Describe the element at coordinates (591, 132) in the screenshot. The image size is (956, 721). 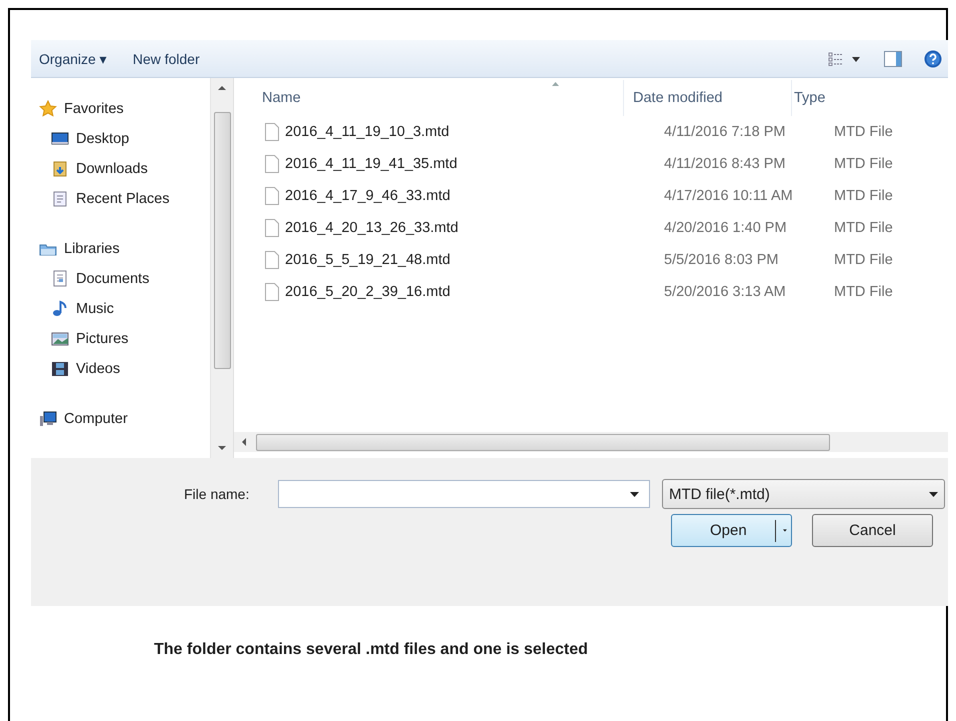
I see `file-row: 2016_4_11_19_10_3.mtd 4/11/2016 7:18 PM MTD File` at that location.